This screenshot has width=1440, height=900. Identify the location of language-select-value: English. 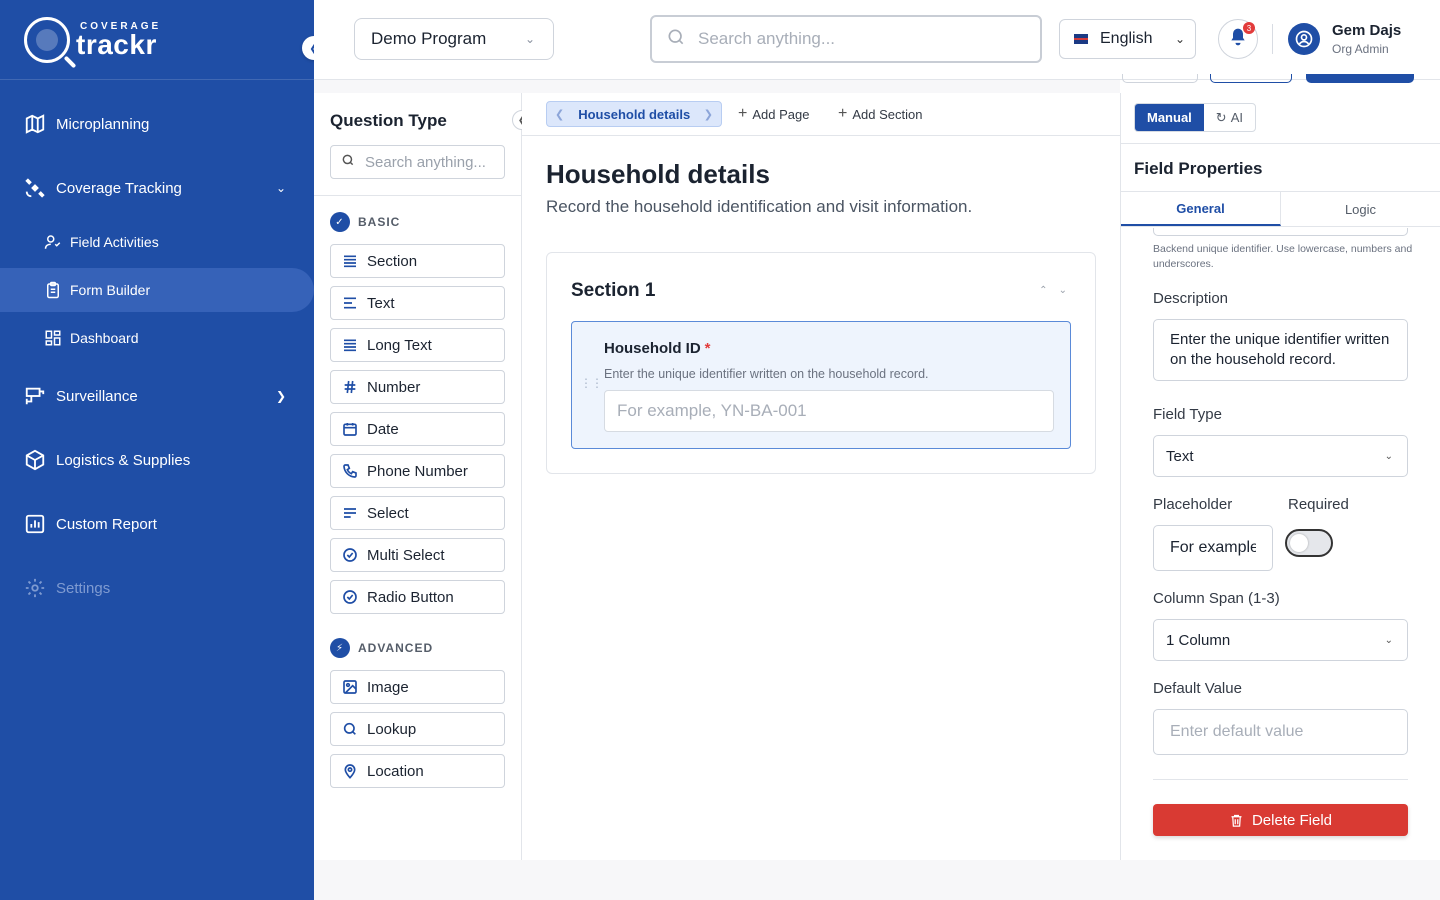
(1126, 38).